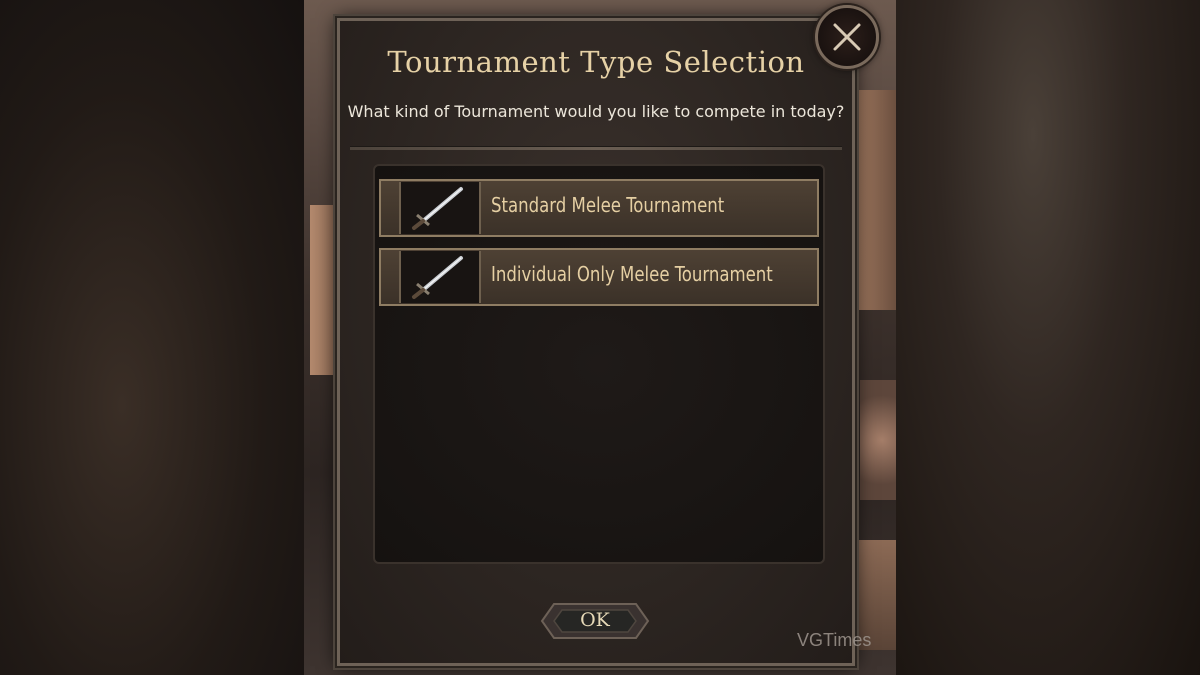 The width and height of the screenshot is (1200, 675). Describe the element at coordinates (632, 274) in the screenshot. I see `option-label: Individual Only Melee Tournament` at that location.